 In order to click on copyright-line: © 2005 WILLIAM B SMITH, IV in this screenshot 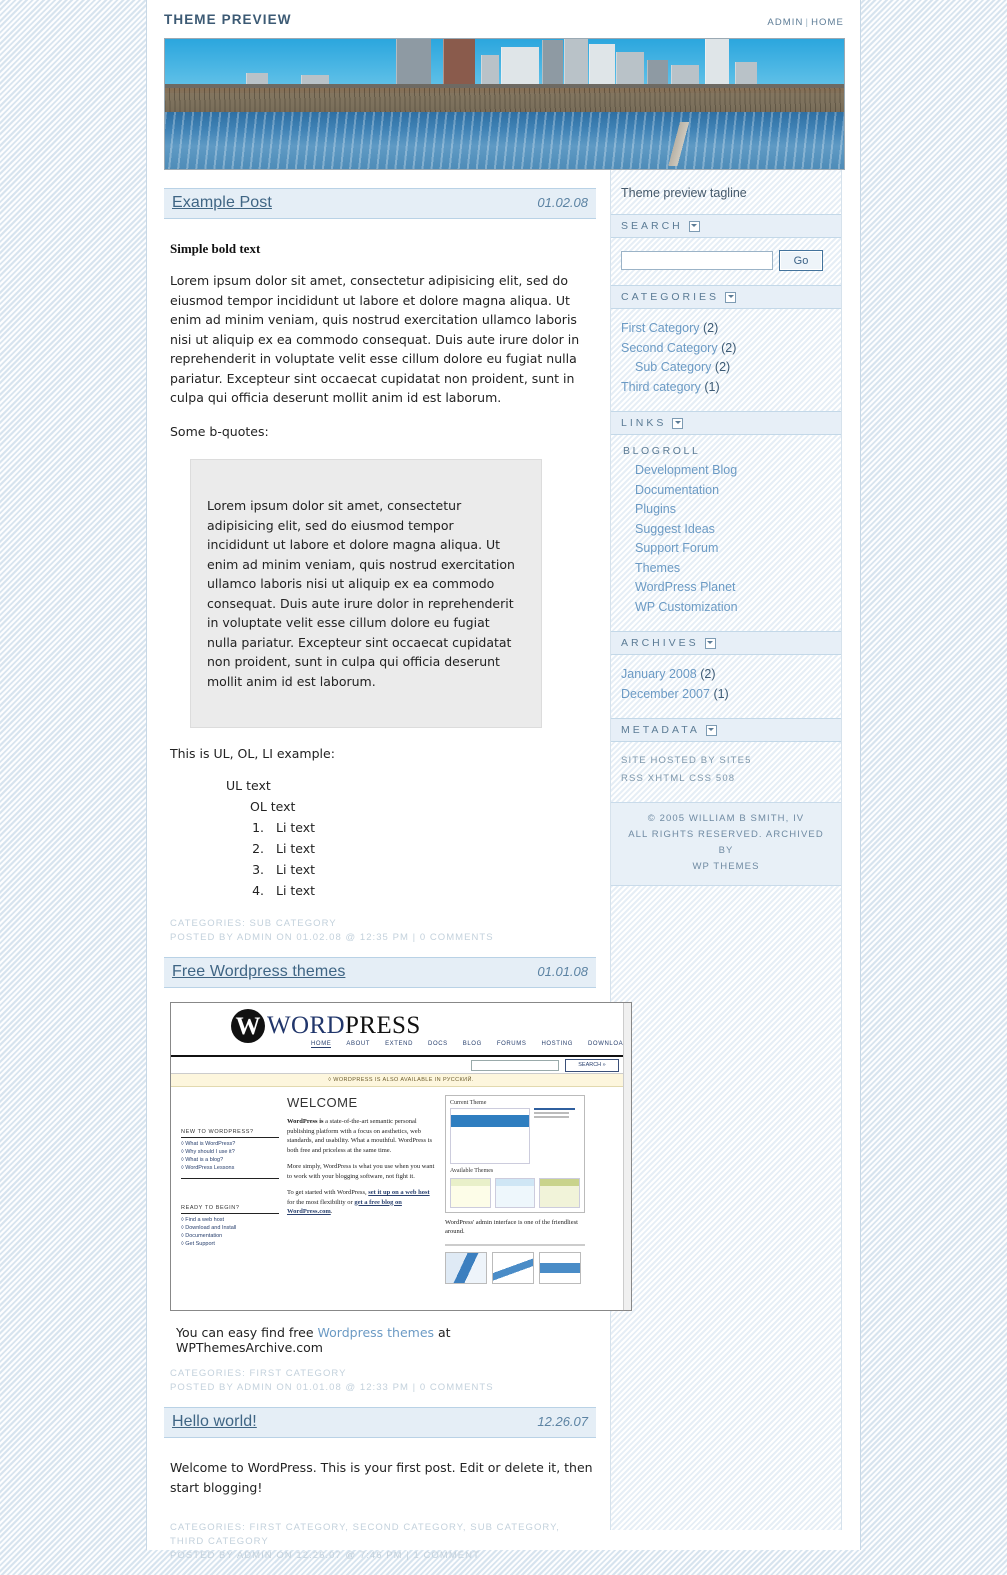, I will do `click(726, 818)`.